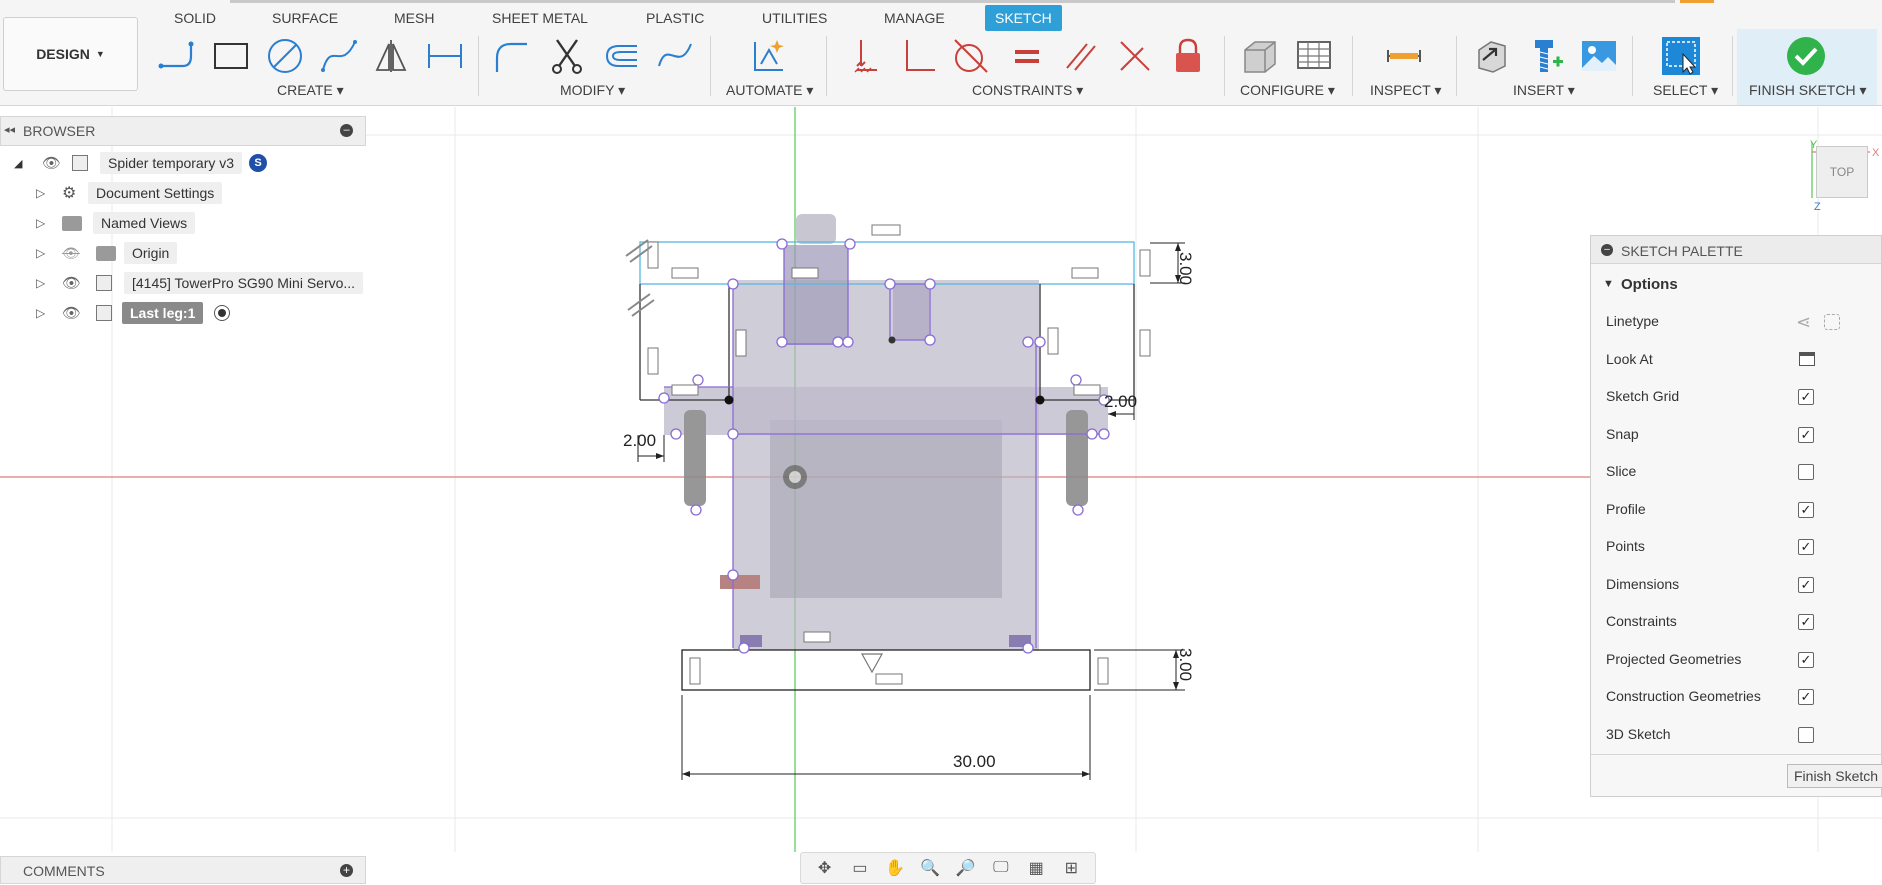 Image resolution: width=1882 pixels, height=885 pixels. What do you see at coordinates (346, 130) in the screenshot?
I see `browser-minimize-icon: –` at bounding box center [346, 130].